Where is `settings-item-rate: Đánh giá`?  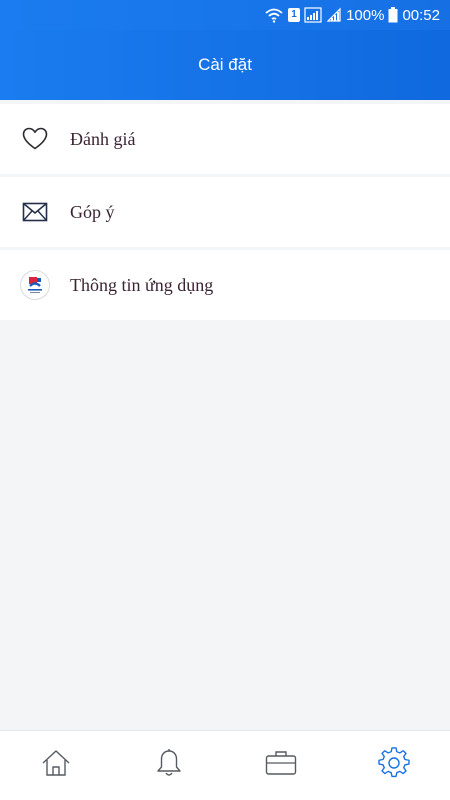
settings-item-rate: Đánh giá is located at coordinates (225, 139).